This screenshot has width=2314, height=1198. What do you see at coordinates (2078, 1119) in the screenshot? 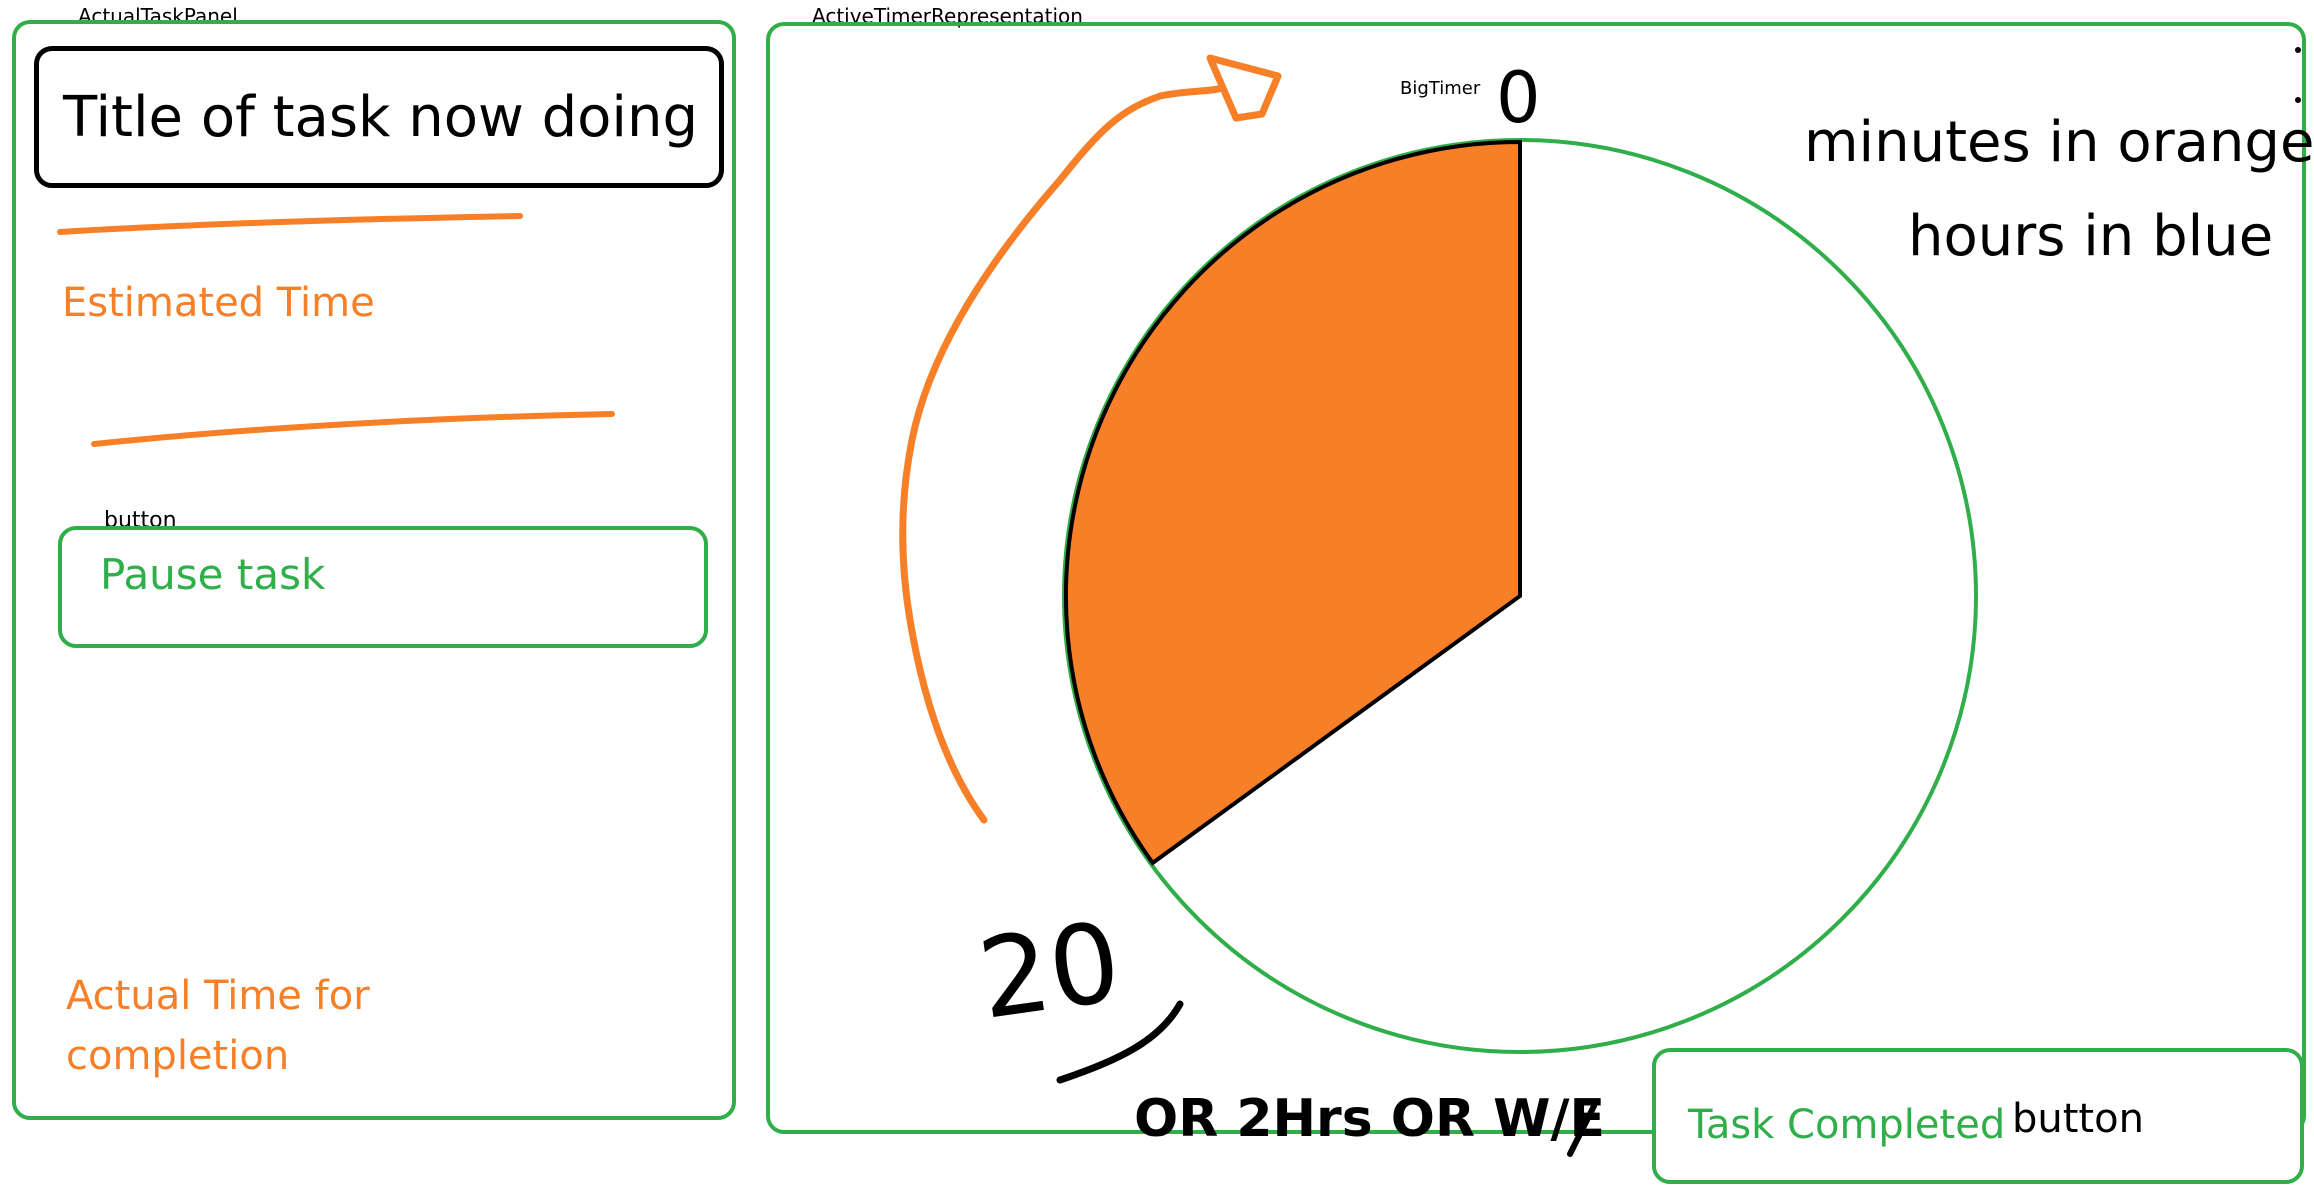
I see `task-completed-annotation: button` at bounding box center [2078, 1119].